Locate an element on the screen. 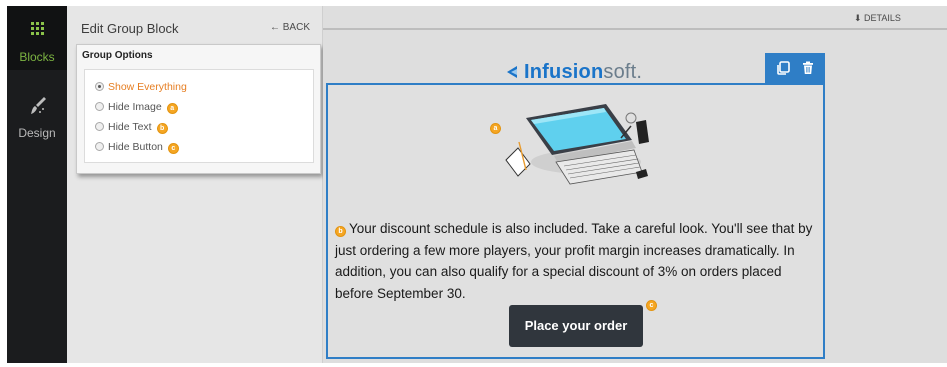  rail-item-label: Design is located at coordinates (37, 133).